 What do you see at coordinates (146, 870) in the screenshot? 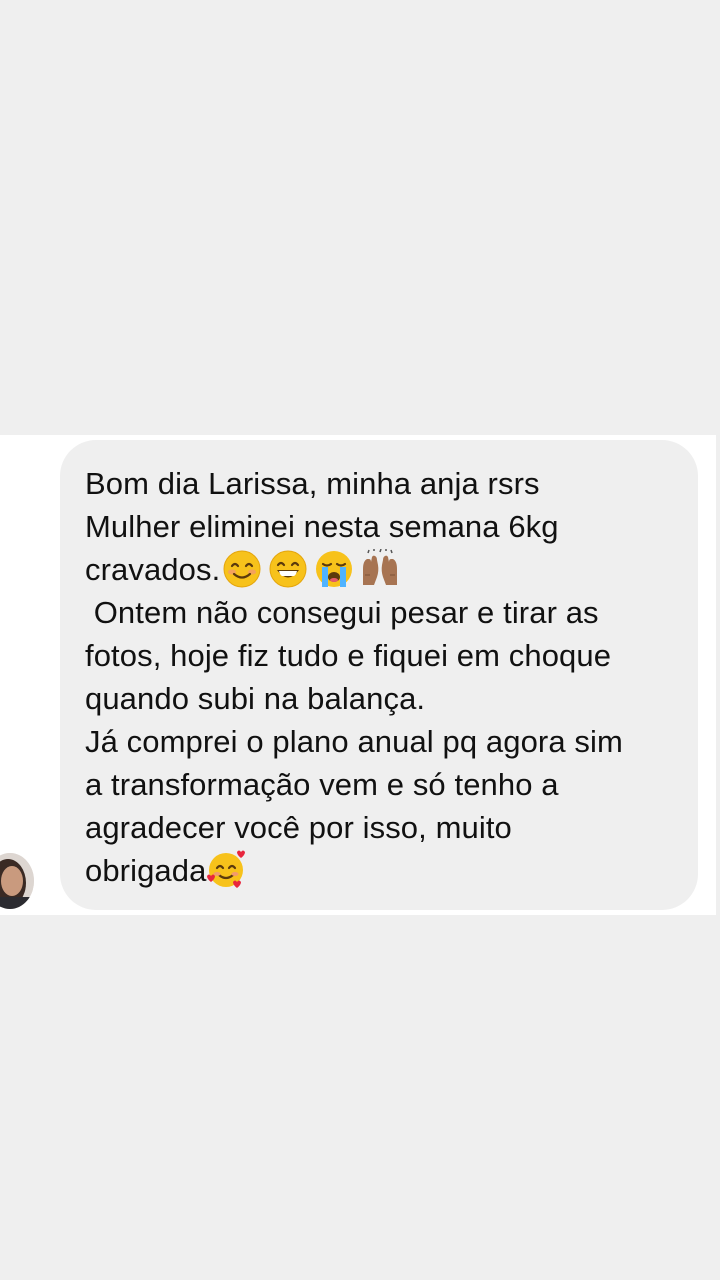
I see `message-line-text: obrigada` at bounding box center [146, 870].